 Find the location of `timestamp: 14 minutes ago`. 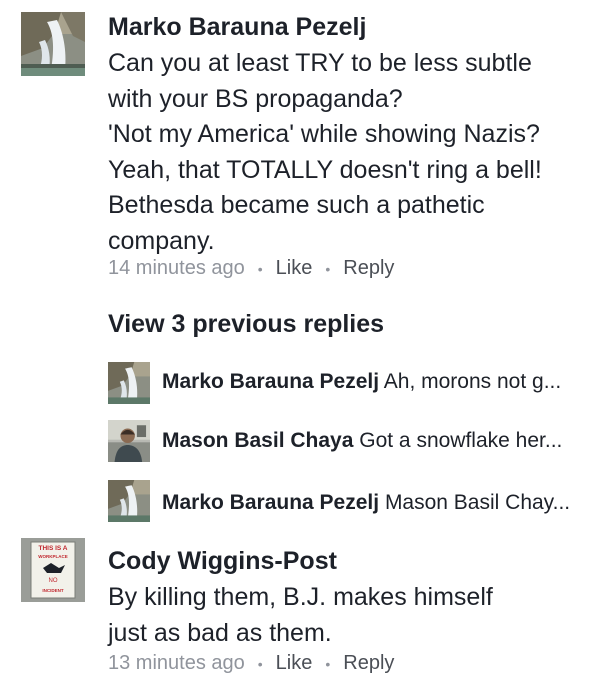

timestamp: 14 minutes ago is located at coordinates (176, 268).